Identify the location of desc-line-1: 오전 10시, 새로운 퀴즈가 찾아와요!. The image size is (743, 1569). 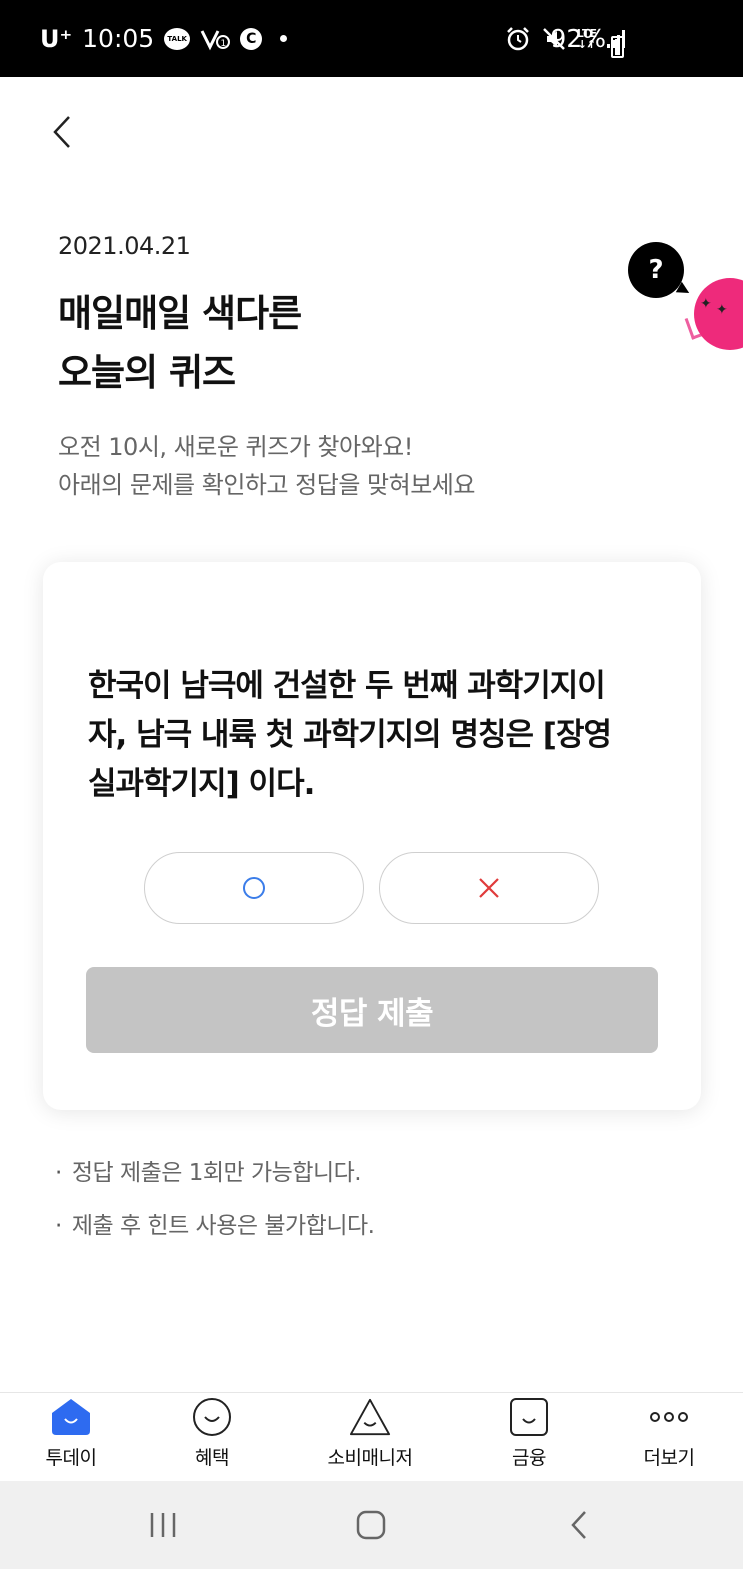
(235, 447).